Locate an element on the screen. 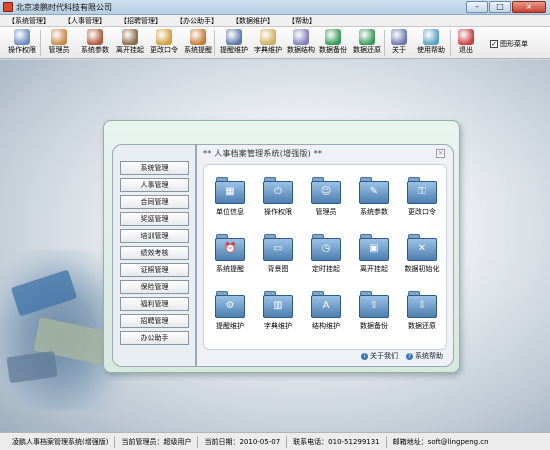  toolbar-button-1: 操作权限 is located at coordinates (22, 43).